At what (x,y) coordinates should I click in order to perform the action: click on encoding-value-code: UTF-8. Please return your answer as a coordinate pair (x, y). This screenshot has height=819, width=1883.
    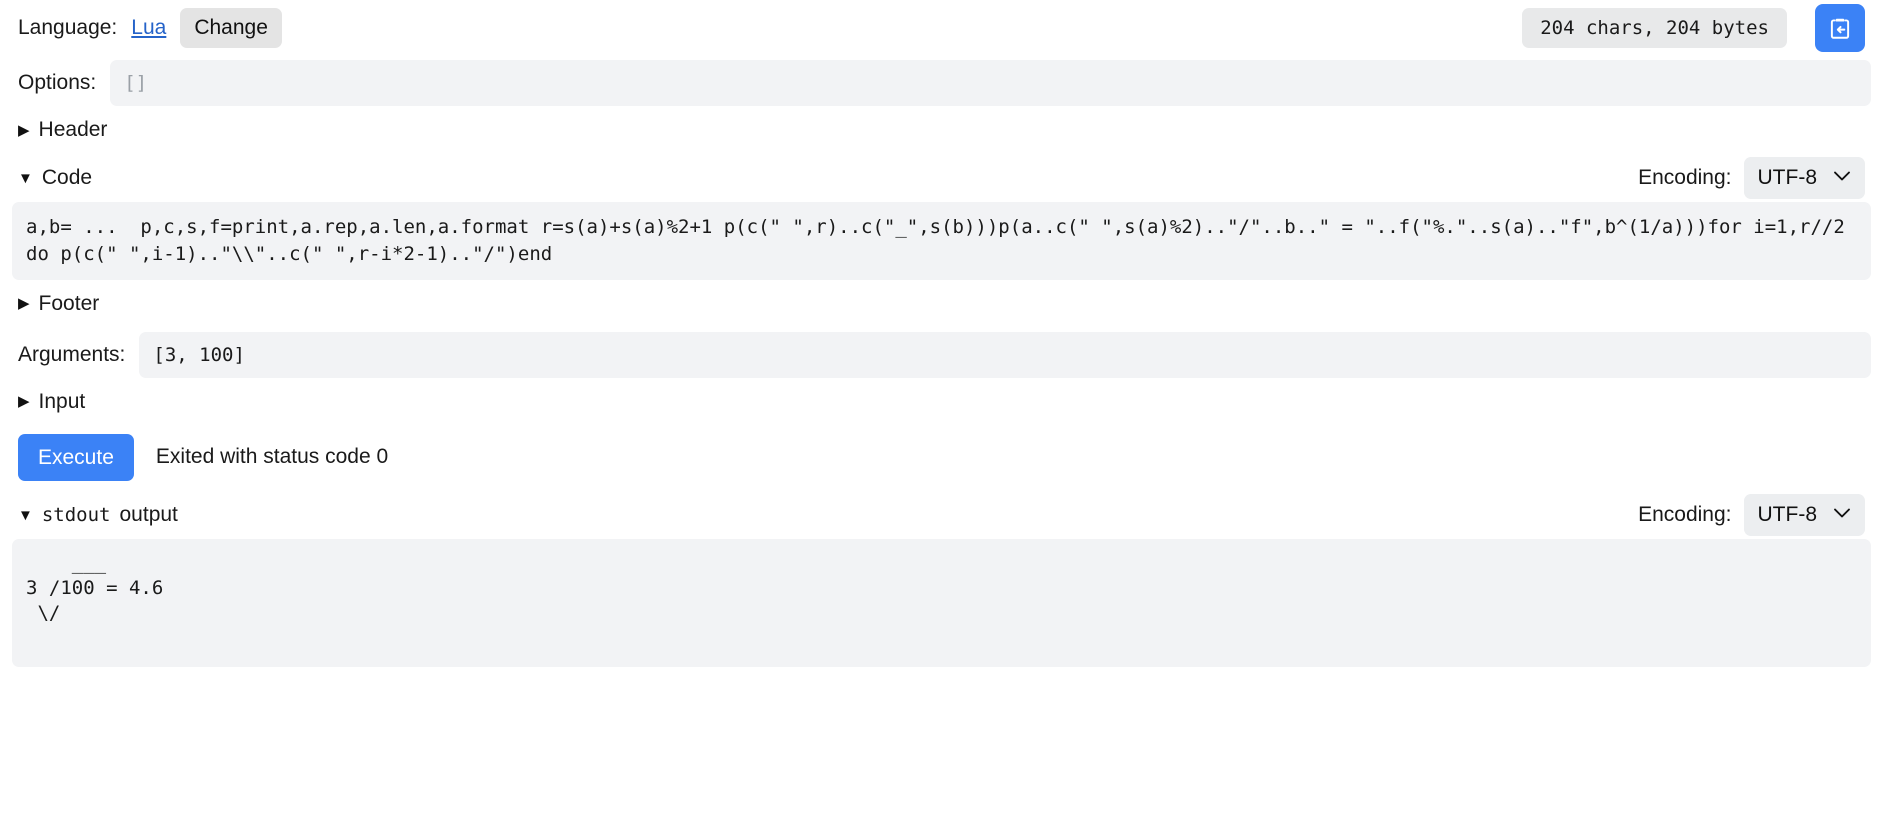
    Looking at the image, I should click on (1787, 177).